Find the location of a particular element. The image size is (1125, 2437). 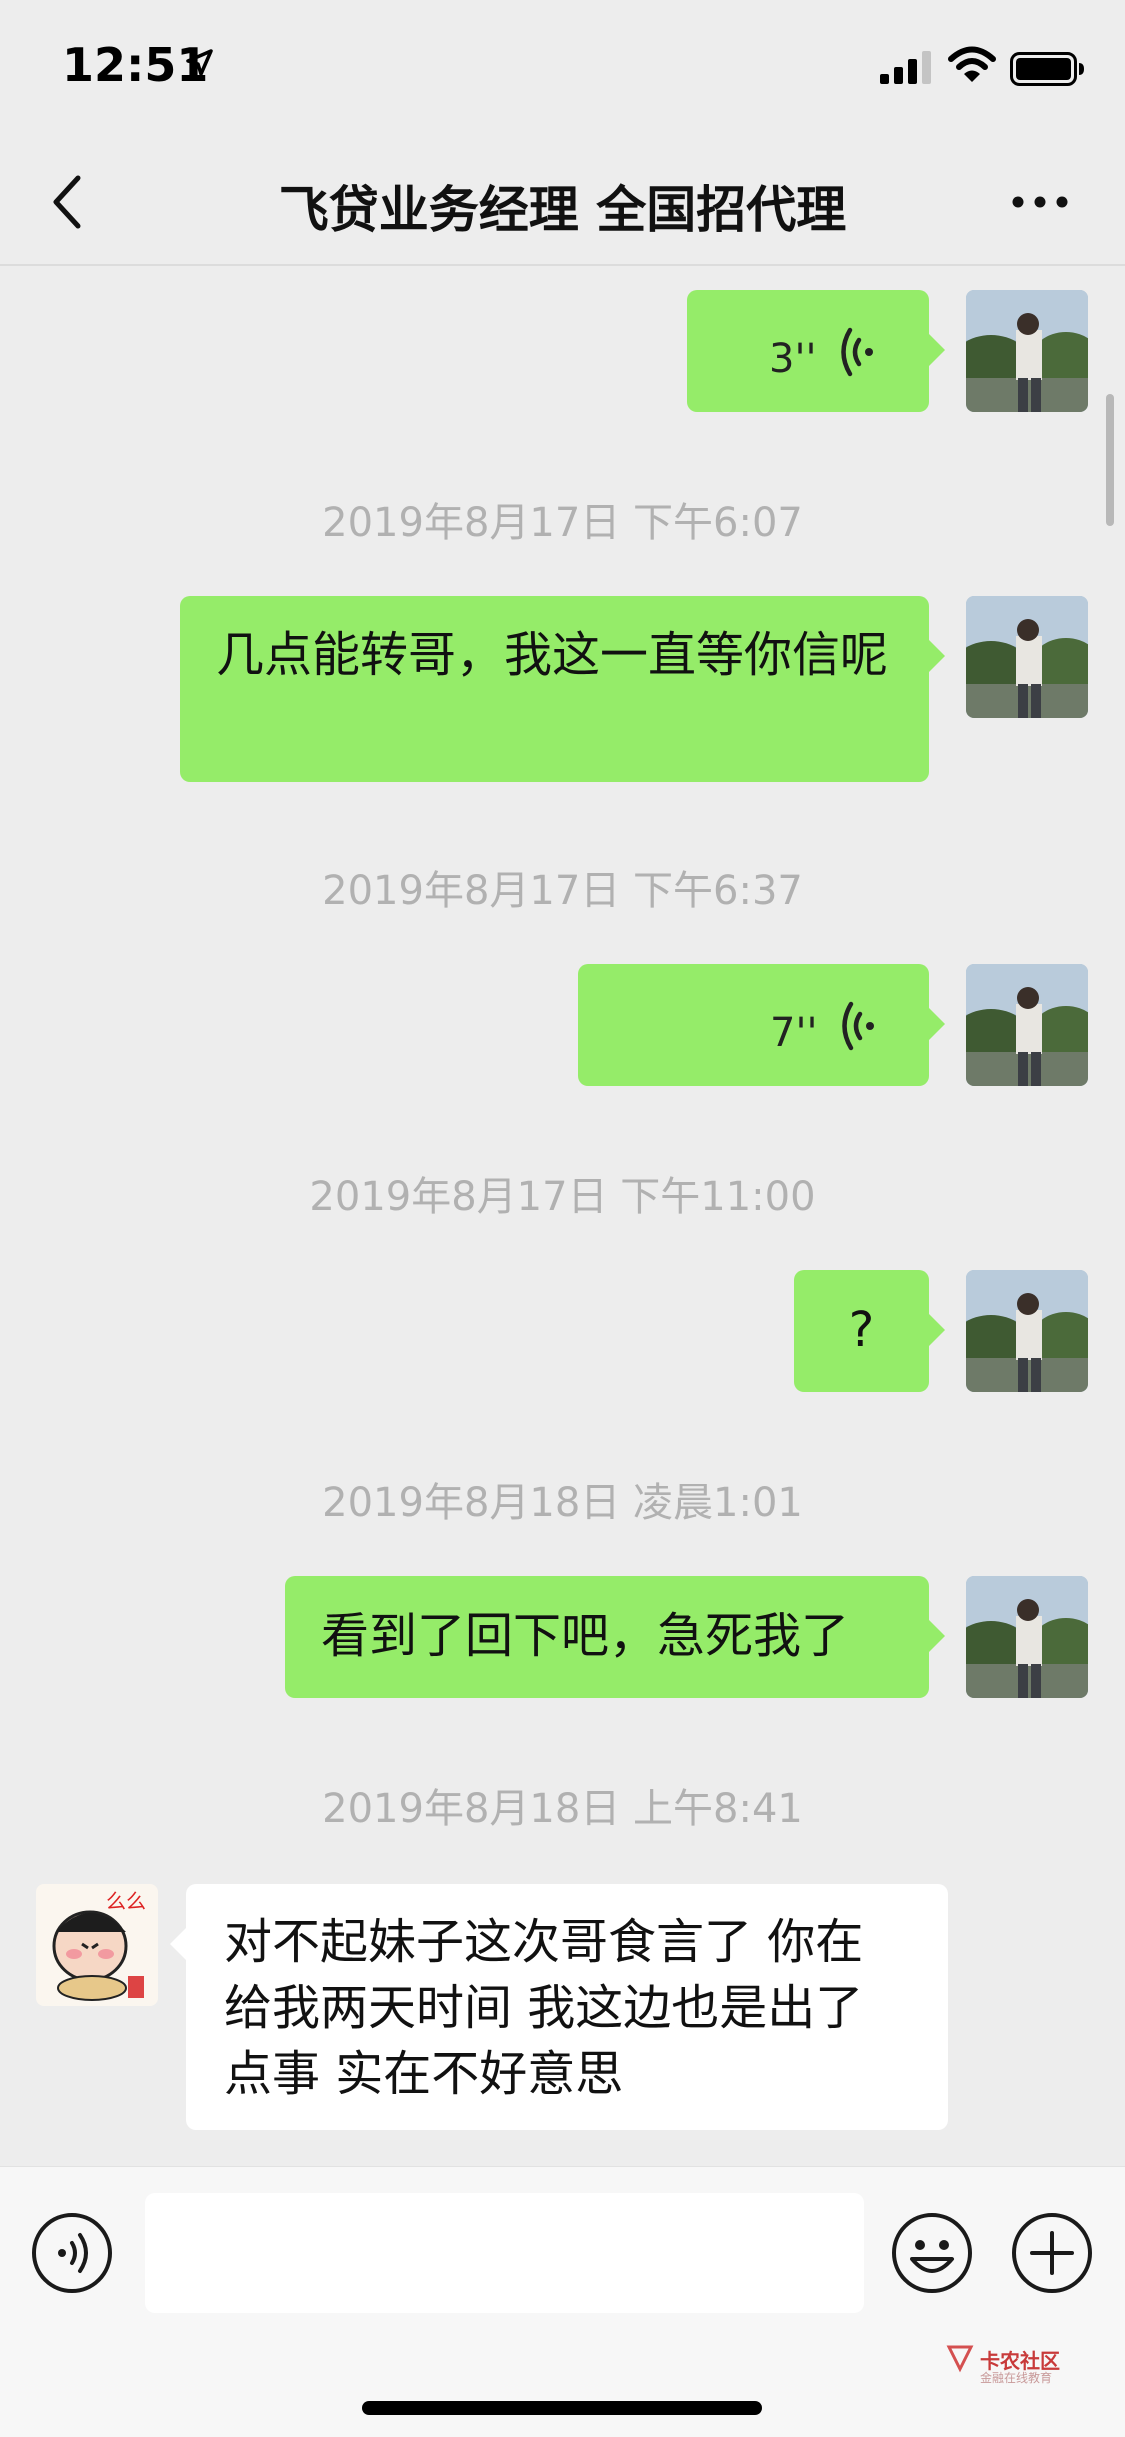

text-message-received: 对不起妹子这次哥食言了 你在给我两天时间 我这边也是出了点事 实在不好意思 is located at coordinates (559, 2007).